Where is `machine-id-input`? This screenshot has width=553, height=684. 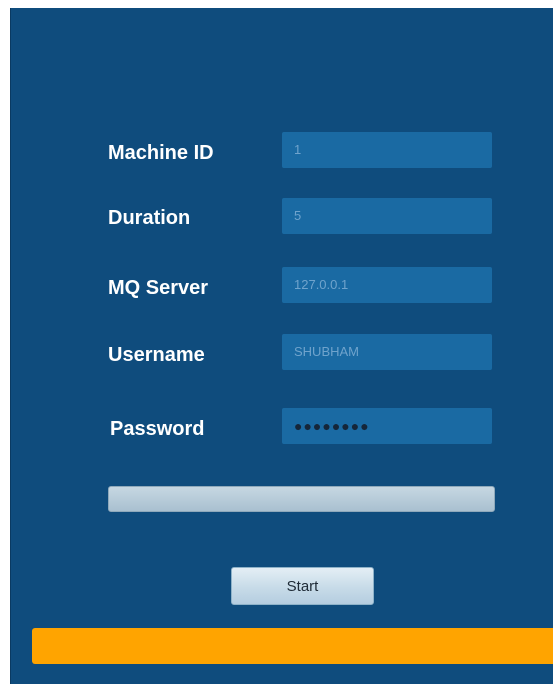 machine-id-input is located at coordinates (387, 150).